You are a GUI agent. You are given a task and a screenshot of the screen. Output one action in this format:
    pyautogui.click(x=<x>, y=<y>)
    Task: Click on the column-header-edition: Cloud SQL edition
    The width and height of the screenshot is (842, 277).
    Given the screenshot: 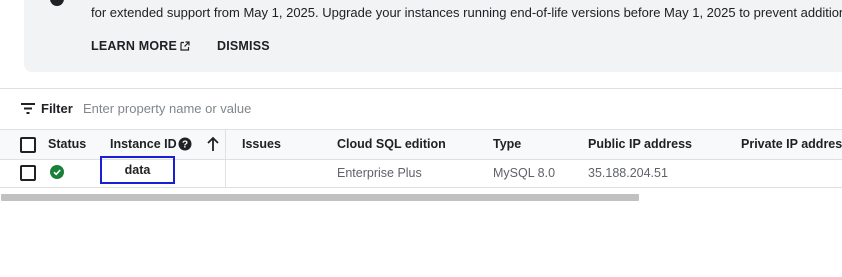 What is the action you would take?
    pyautogui.click(x=391, y=144)
    